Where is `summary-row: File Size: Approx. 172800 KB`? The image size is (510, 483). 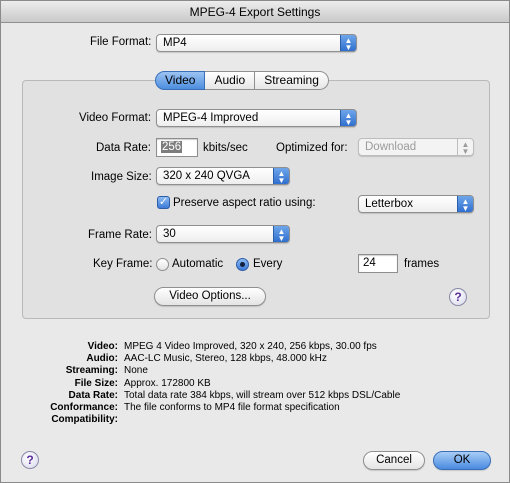 summary-row: File Size: Approx. 172800 KB is located at coordinates (211, 384).